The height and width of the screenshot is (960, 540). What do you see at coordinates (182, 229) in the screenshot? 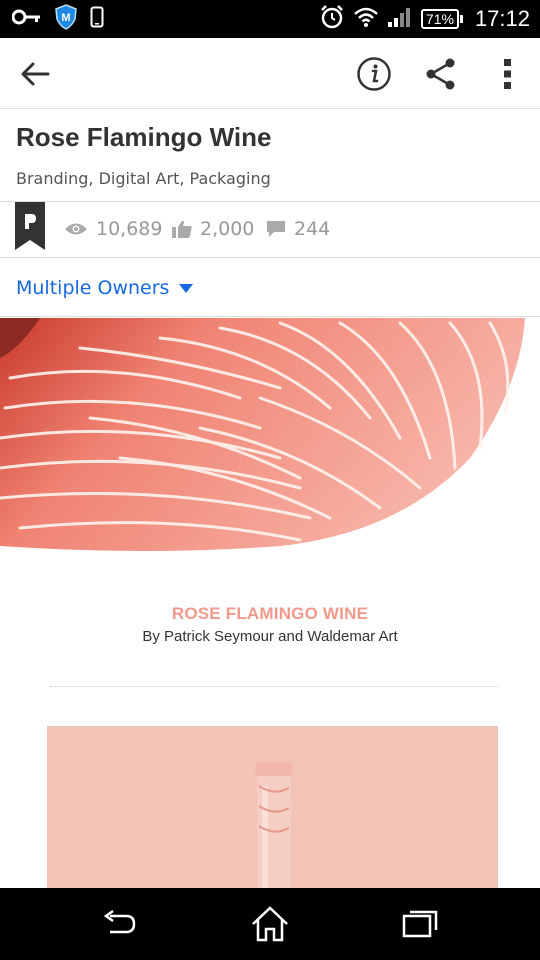
I see `thumbs-up-icon` at bounding box center [182, 229].